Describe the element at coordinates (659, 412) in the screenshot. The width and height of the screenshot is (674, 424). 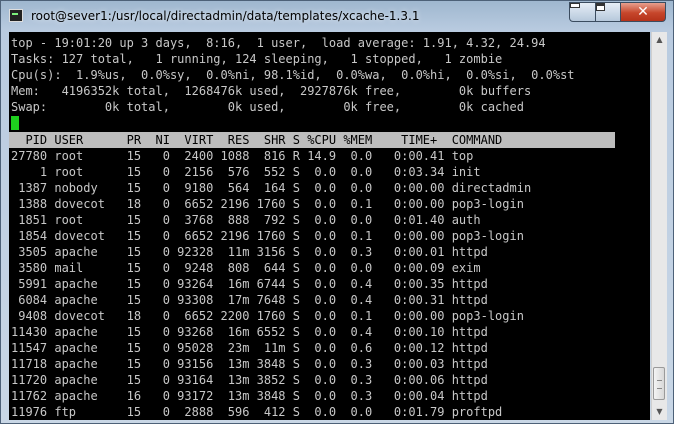
I see `scroll-down-arrow-icon: ▼` at that location.